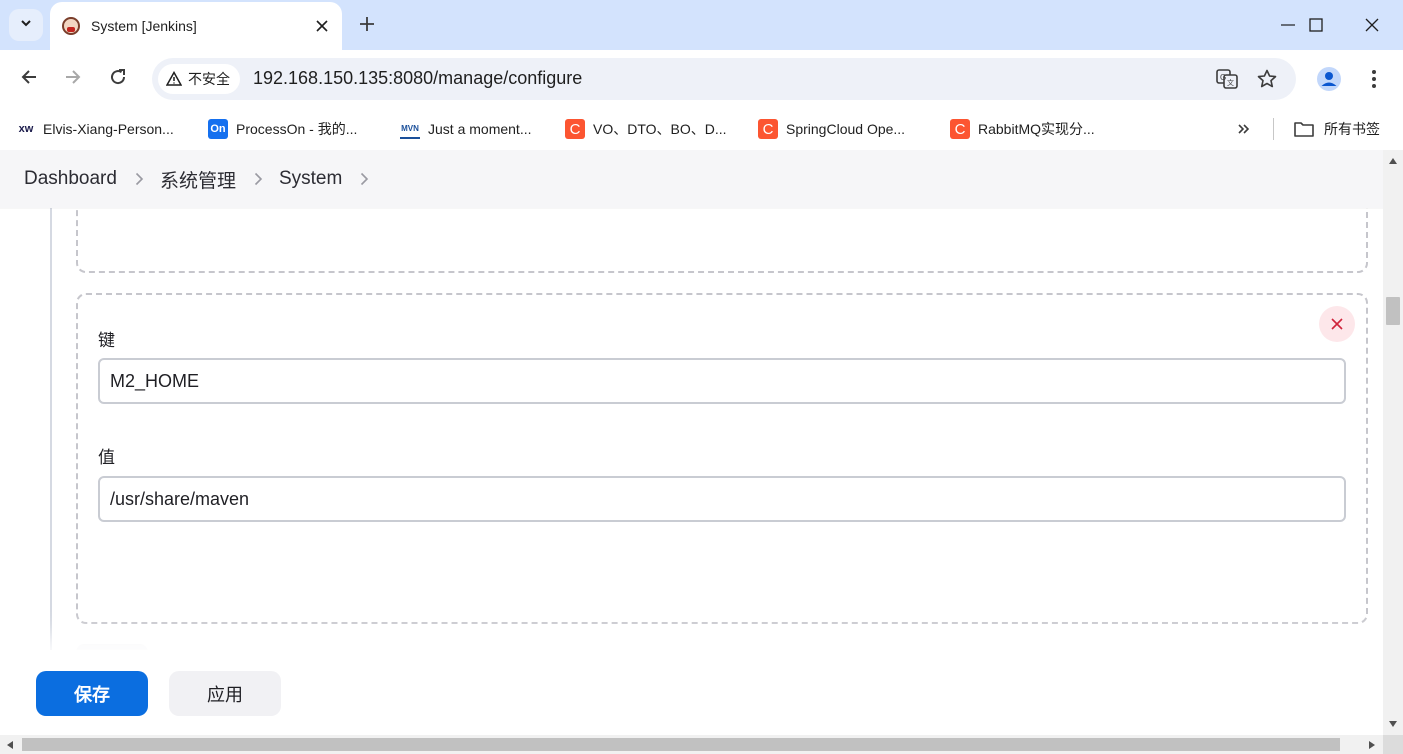 The width and height of the screenshot is (1403, 754). I want to click on scrollbar-corner, so click(1393, 744).